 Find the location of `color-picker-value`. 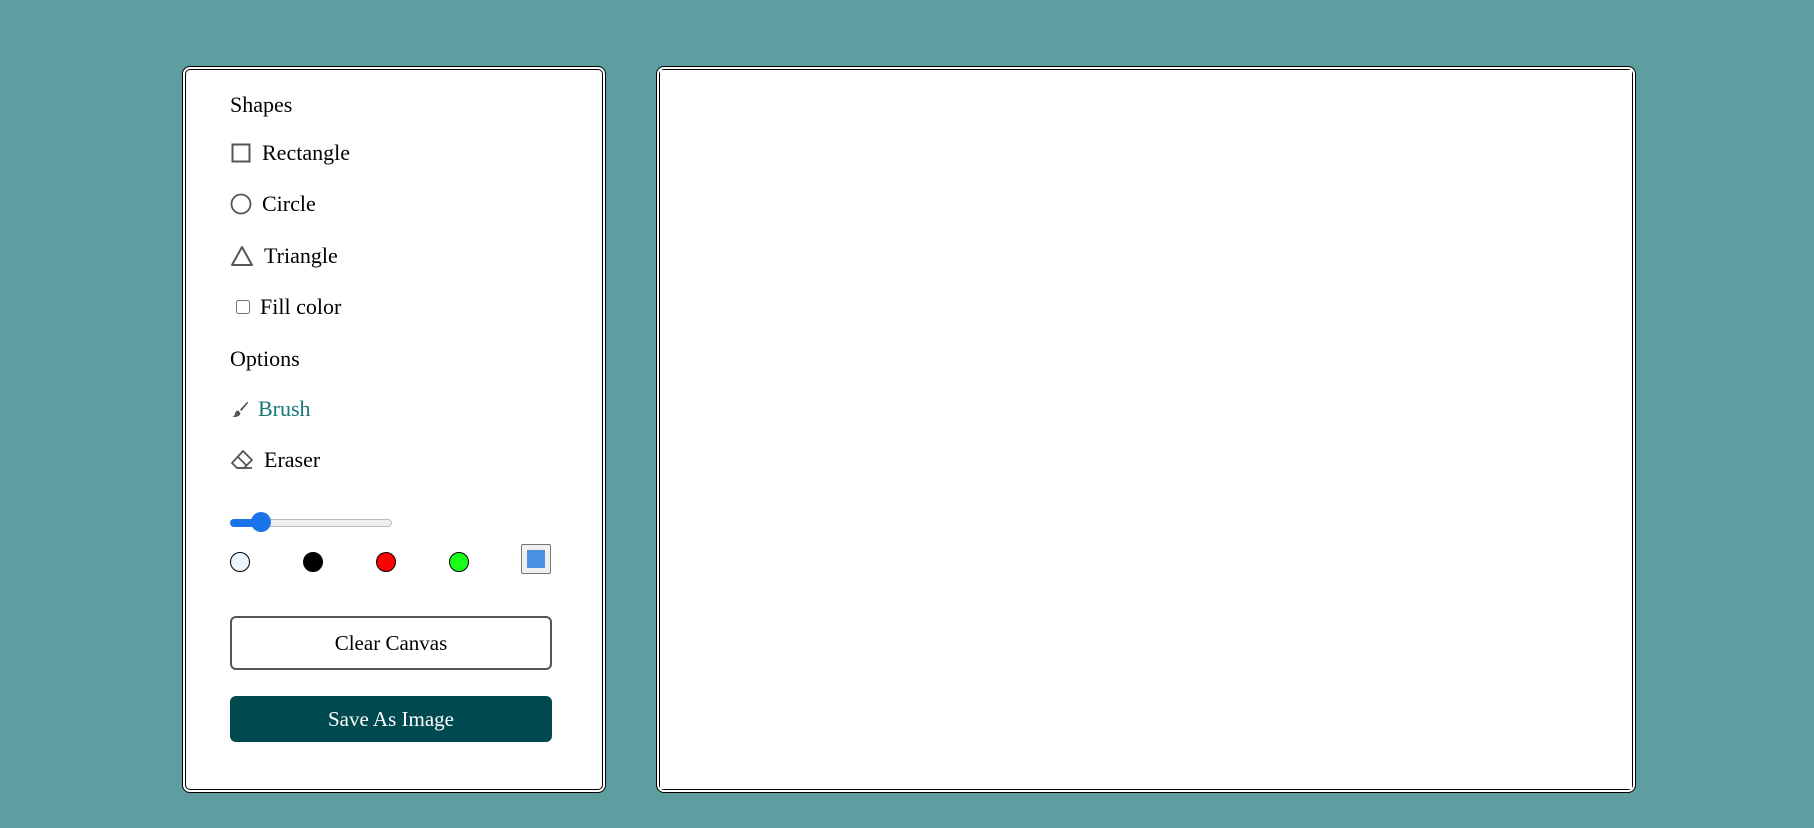

color-picker-value is located at coordinates (536, 559).